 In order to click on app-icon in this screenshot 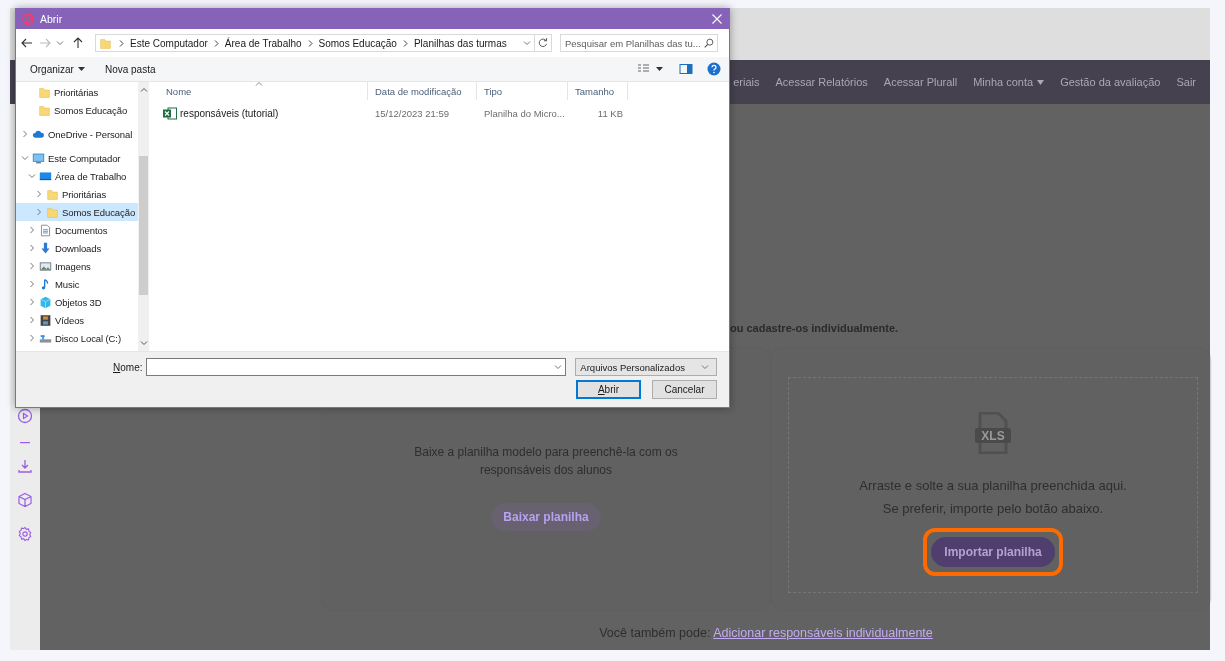, I will do `click(28, 19)`.